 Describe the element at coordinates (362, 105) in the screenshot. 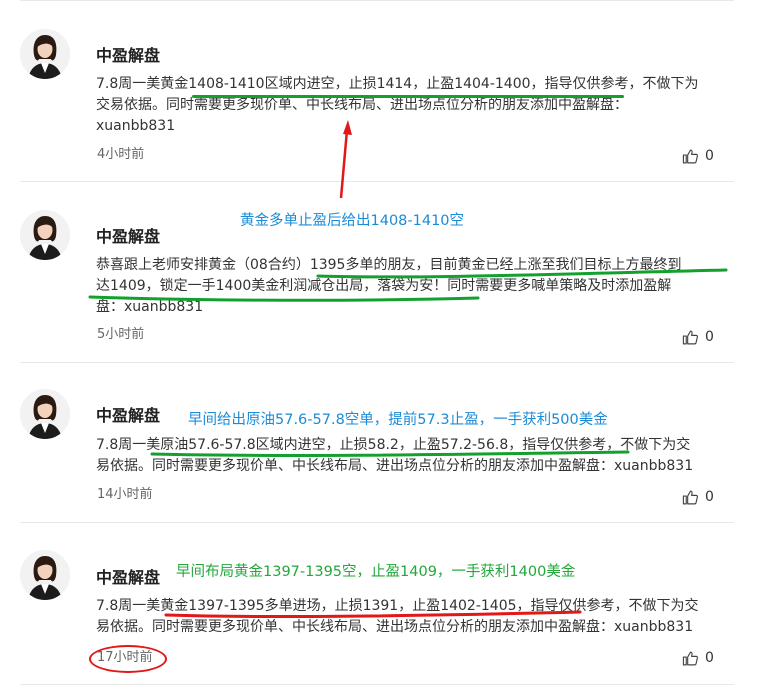

I see `post-content-line: 交易依据。同时需要更多现价单、中长线布局、进出场点位分析的朋友添加中盈解盘：` at that location.